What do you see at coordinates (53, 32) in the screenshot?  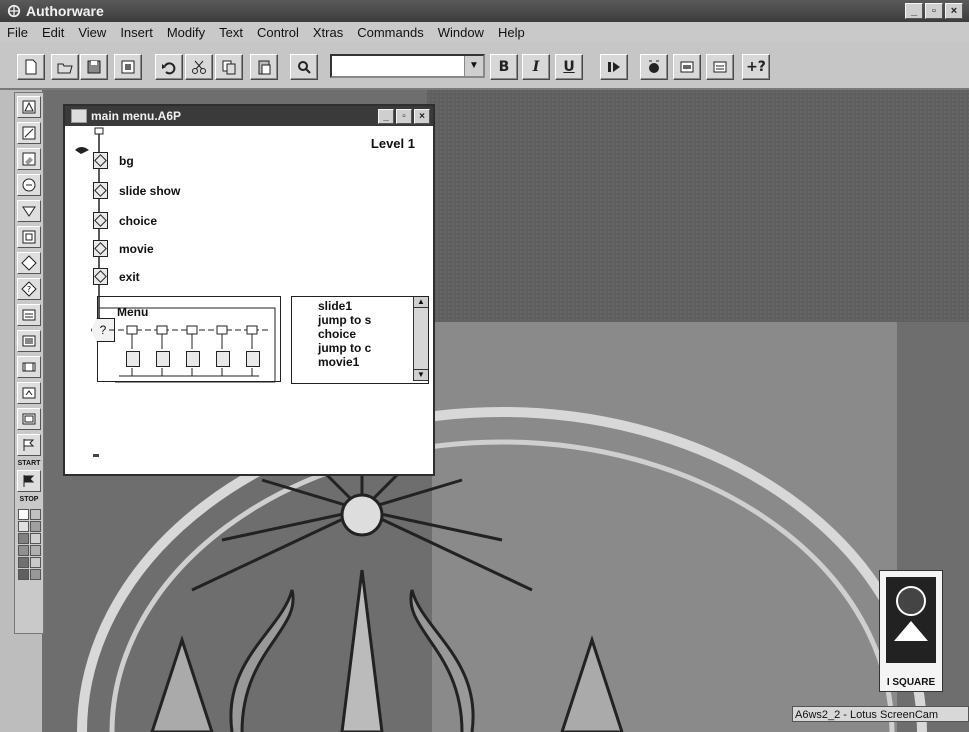 I see `menu-edit: Edit` at bounding box center [53, 32].